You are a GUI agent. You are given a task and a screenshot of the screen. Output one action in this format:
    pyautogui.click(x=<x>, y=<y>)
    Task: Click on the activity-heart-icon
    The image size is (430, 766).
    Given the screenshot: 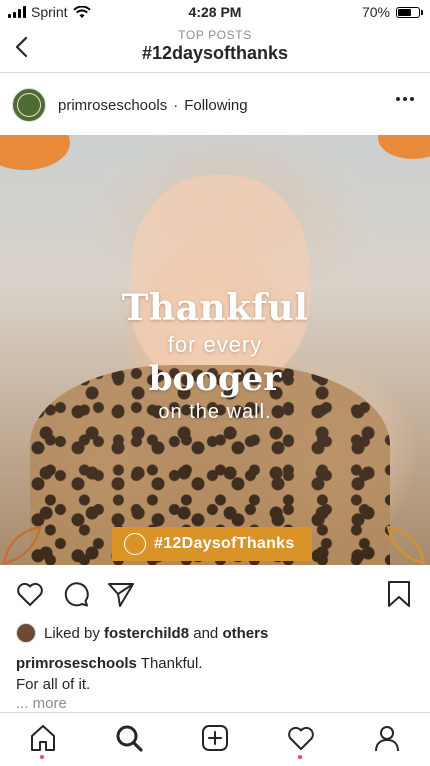 What is the action you would take?
    pyautogui.click(x=301, y=738)
    